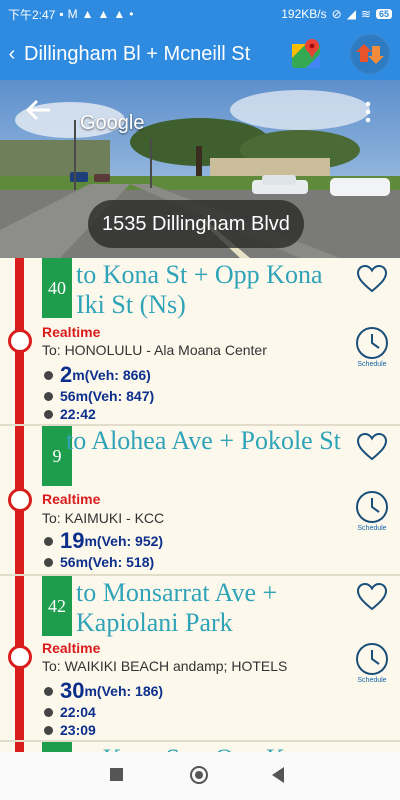 This screenshot has width=400, height=800. I want to click on arrival-row: 23:09, so click(70, 730).